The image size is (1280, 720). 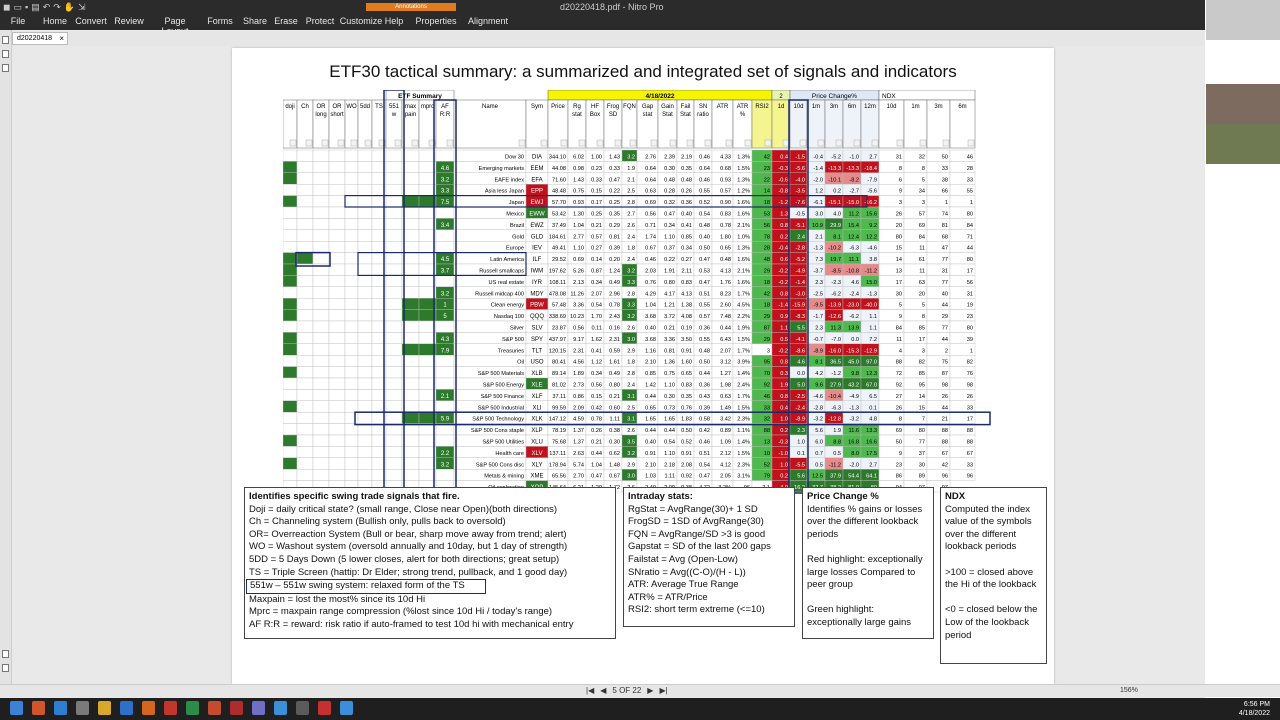 I want to click on menu-properties: Properties, so click(x=436, y=21).